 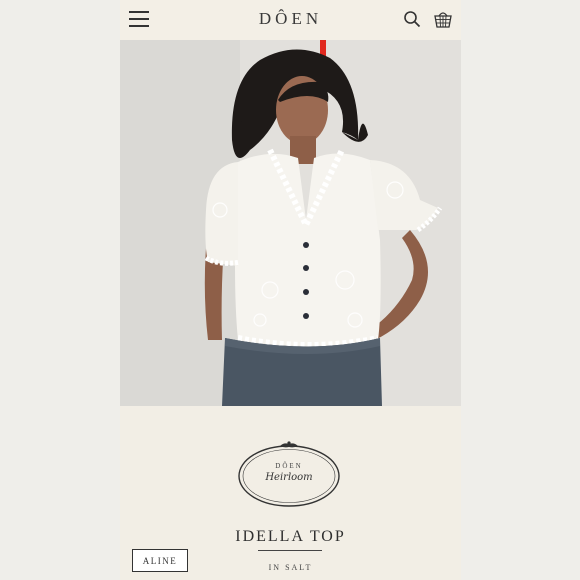 I want to click on seller-tag-label: ALINE, so click(x=160, y=560).